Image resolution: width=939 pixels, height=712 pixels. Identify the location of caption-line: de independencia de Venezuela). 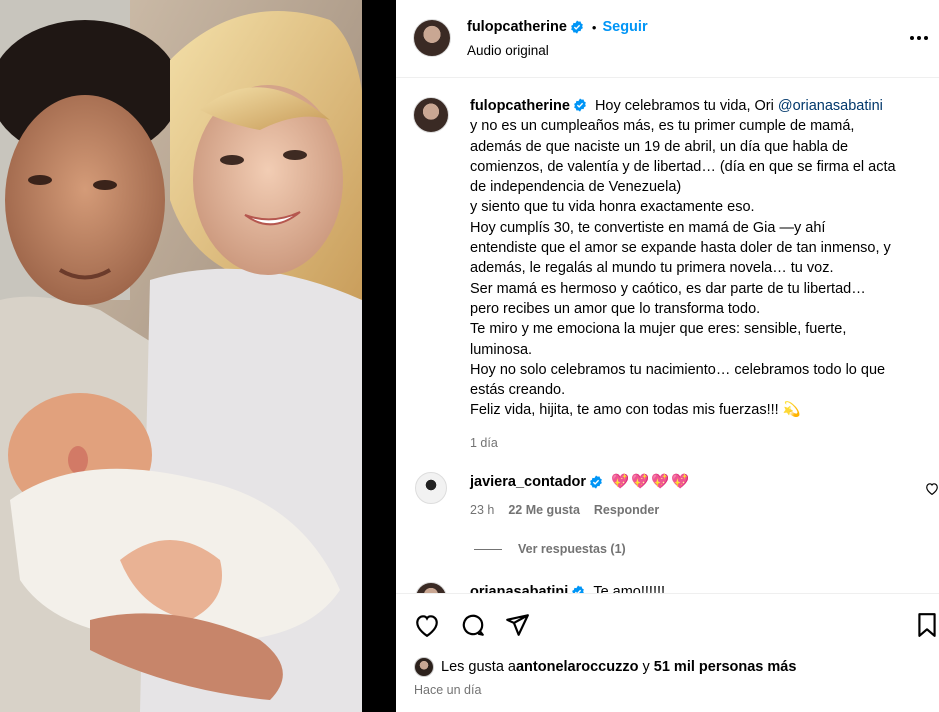
(576, 187).